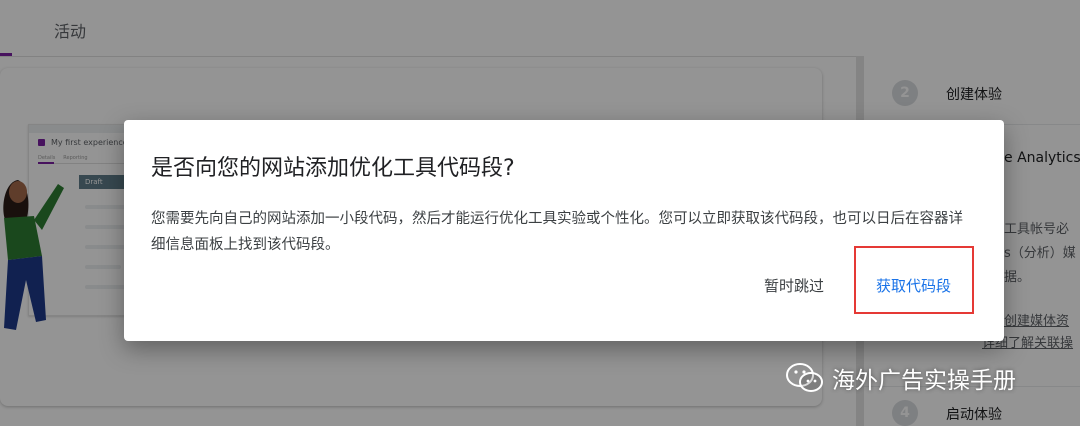 The height and width of the screenshot is (426, 1080). I want to click on wechat-icon, so click(804, 377).